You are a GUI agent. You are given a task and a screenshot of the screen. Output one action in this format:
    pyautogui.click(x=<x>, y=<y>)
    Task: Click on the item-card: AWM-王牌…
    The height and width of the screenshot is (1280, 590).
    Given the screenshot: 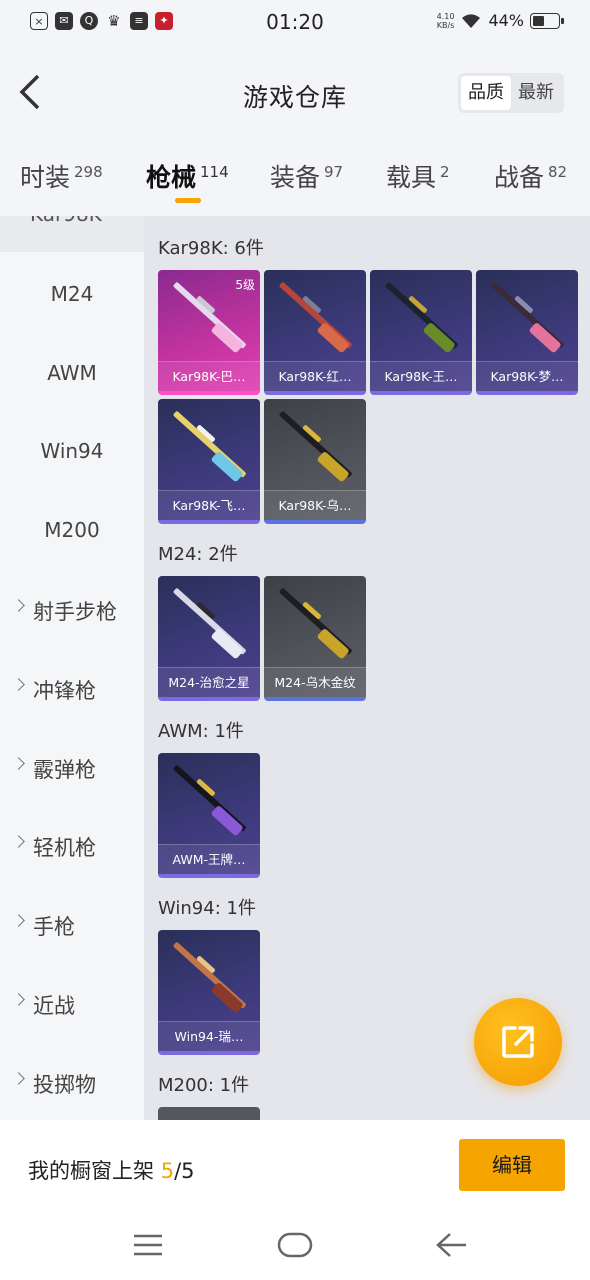 What is the action you would take?
    pyautogui.click(x=209, y=815)
    